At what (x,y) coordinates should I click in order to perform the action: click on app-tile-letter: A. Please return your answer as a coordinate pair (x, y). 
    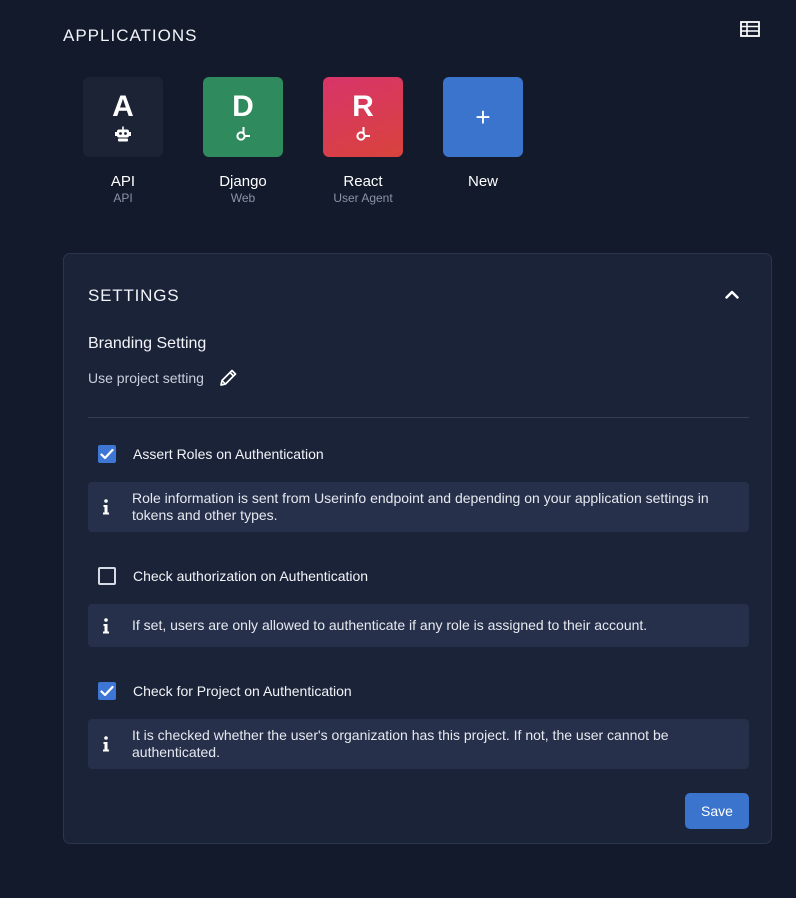
    Looking at the image, I should click on (123, 106).